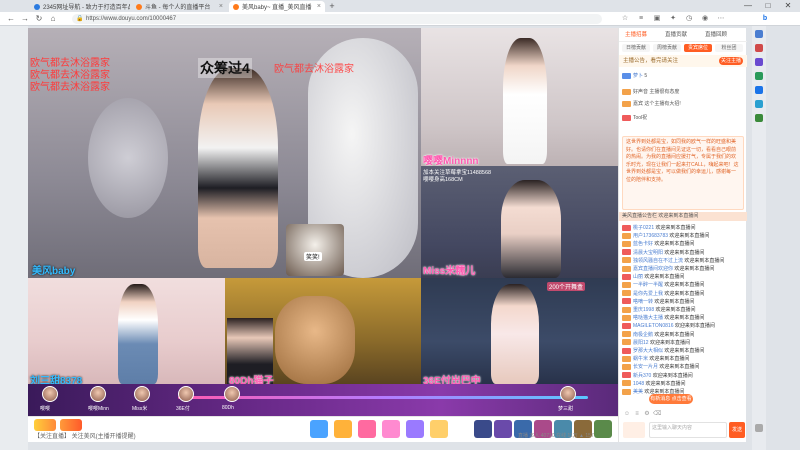 This screenshot has width=800, height=450. I want to click on tools-icon, so click(759, 62).